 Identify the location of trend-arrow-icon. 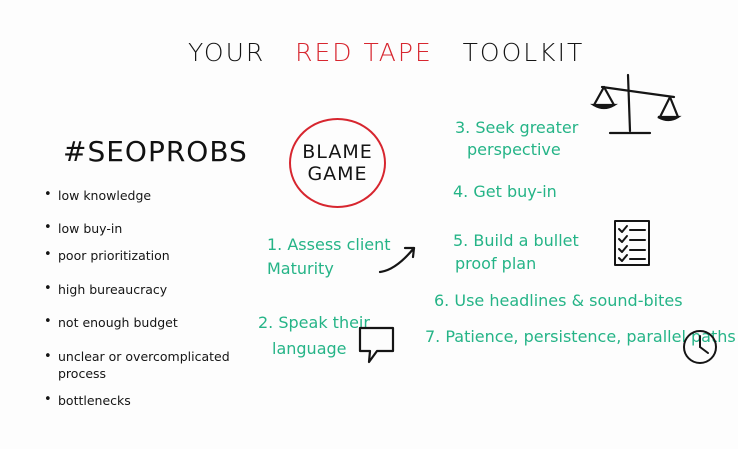
(397, 260).